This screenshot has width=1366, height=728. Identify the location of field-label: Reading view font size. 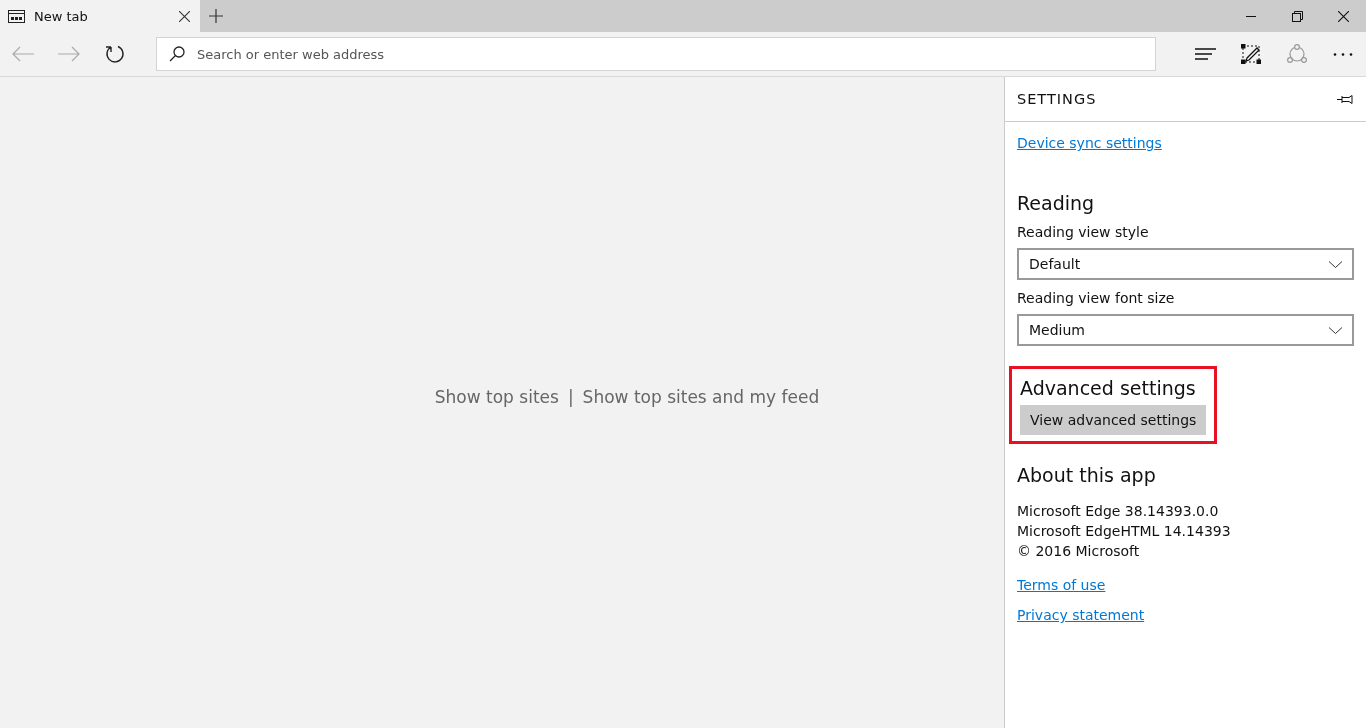
(1096, 298).